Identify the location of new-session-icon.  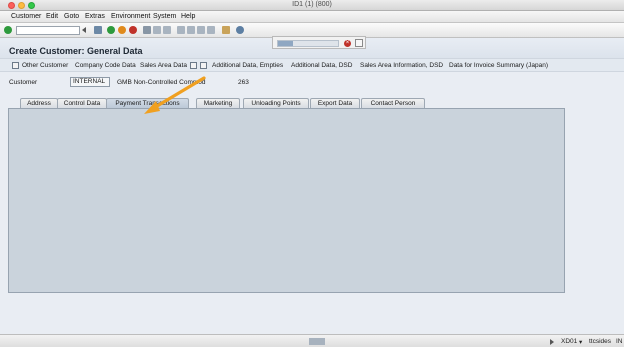
(226, 30).